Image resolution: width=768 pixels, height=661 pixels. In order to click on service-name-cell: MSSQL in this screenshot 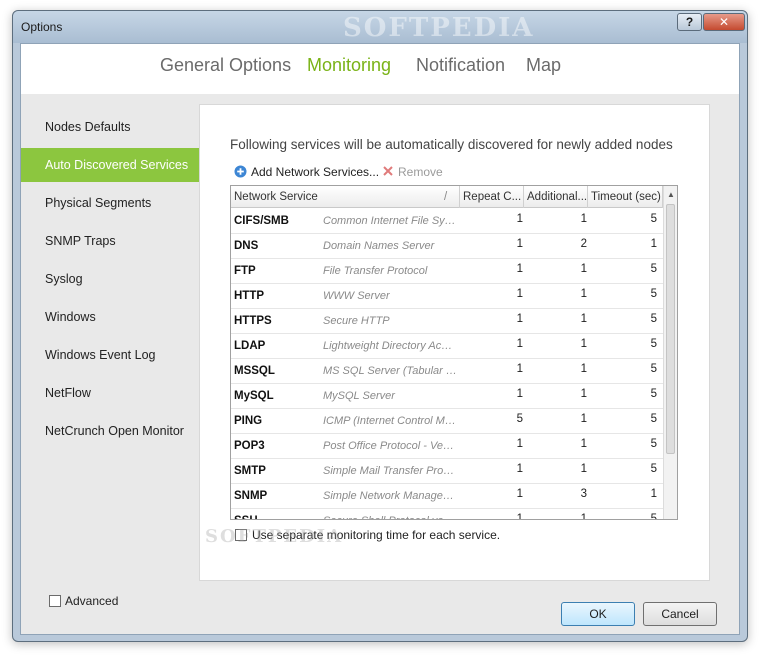, I will do `click(254, 371)`.